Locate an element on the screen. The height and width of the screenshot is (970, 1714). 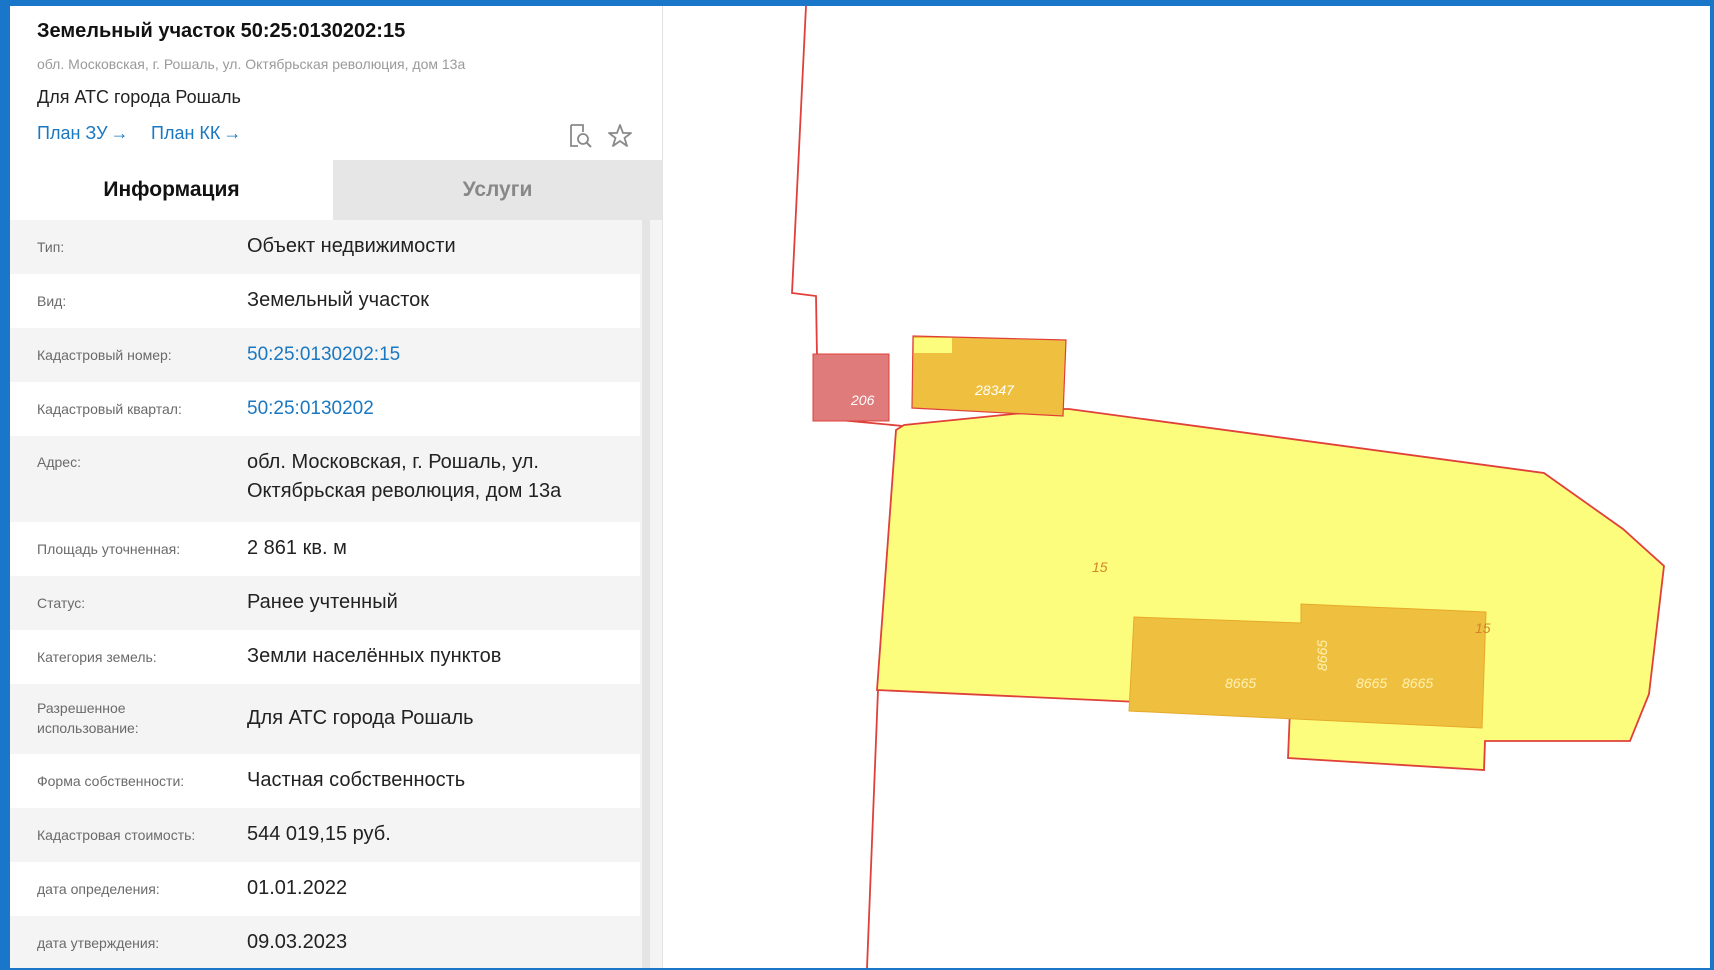
row-value: 544 019,15 руб. is located at coordinates (319, 834).